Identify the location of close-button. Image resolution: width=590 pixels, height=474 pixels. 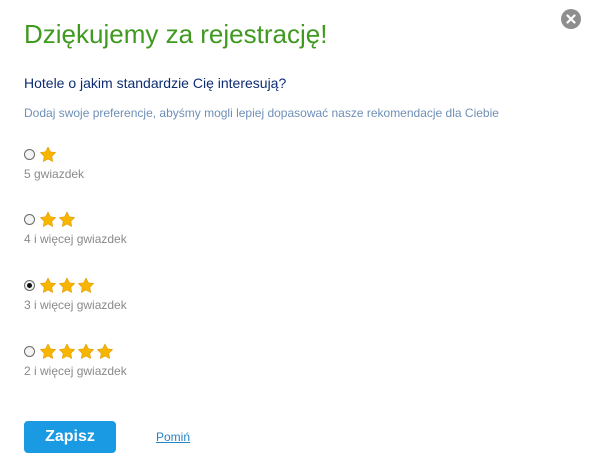
(571, 19).